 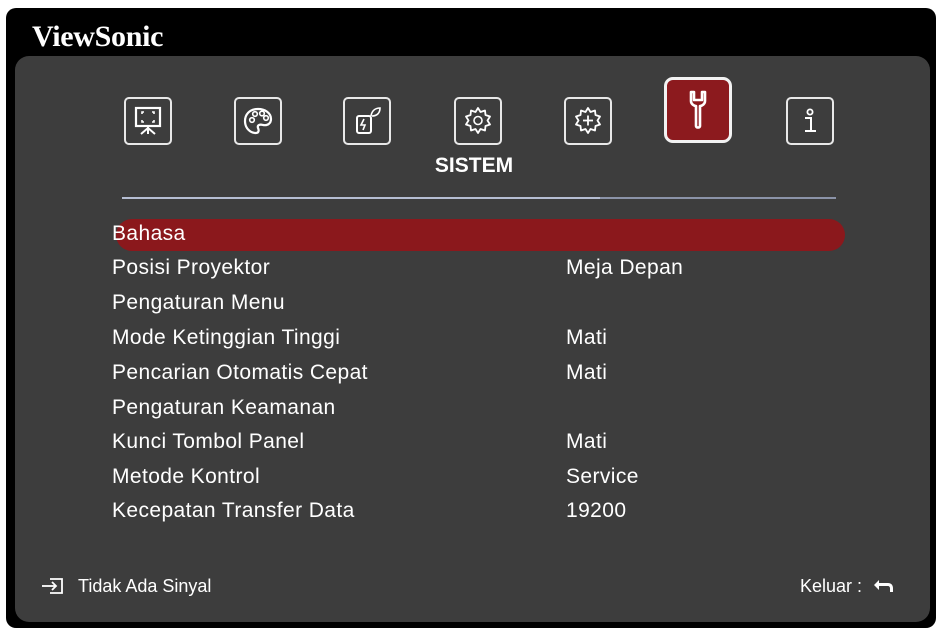 I want to click on tab-system, so click(x=698, y=110).